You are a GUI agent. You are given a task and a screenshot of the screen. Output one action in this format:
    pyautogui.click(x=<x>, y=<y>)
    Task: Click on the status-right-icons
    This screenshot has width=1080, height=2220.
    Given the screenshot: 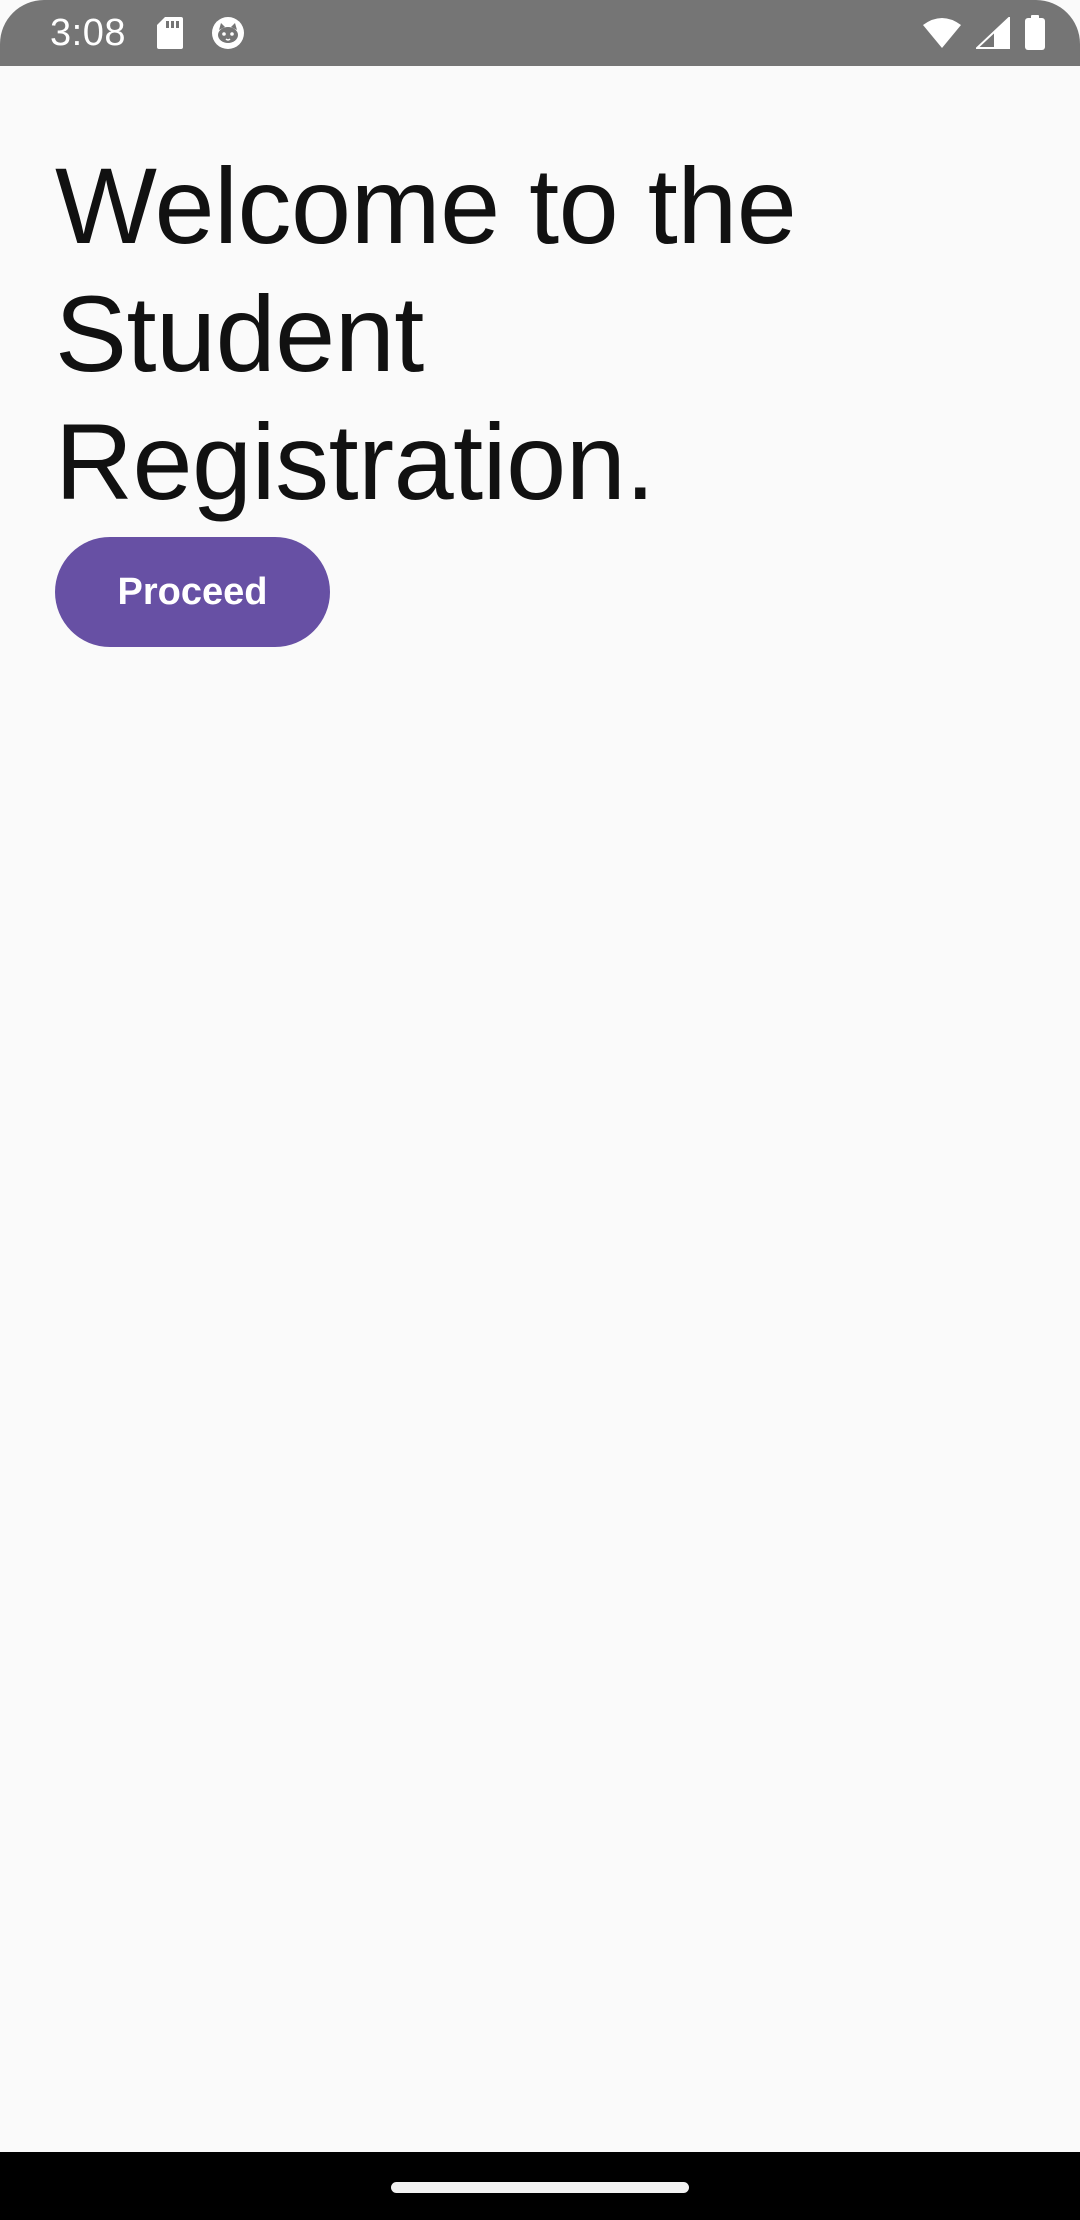 What is the action you would take?
    pyautogui.click(x=984, y=33)
    